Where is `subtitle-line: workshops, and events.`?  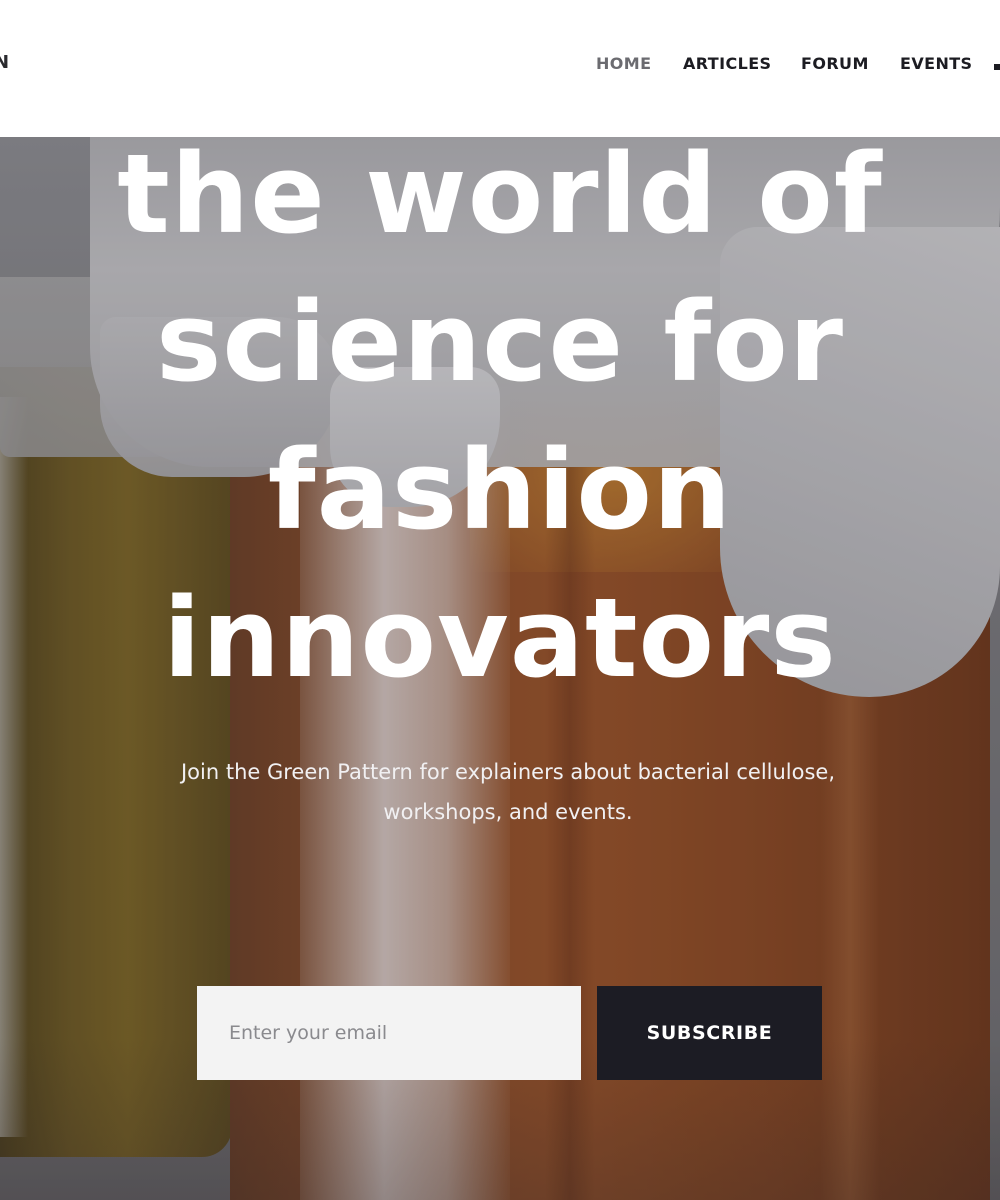 subtitle-line: workshops, and events. is located at coordinates (508, 812).